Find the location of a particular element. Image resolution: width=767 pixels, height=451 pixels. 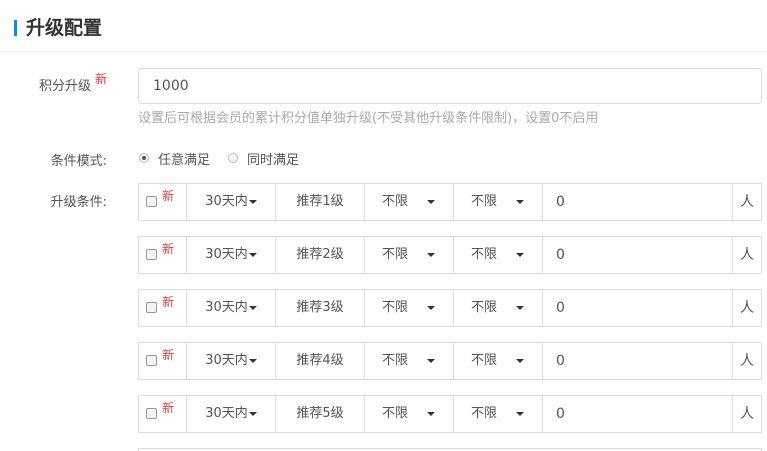

level-select: 推荐3级 is located at coordinates (320, 308).